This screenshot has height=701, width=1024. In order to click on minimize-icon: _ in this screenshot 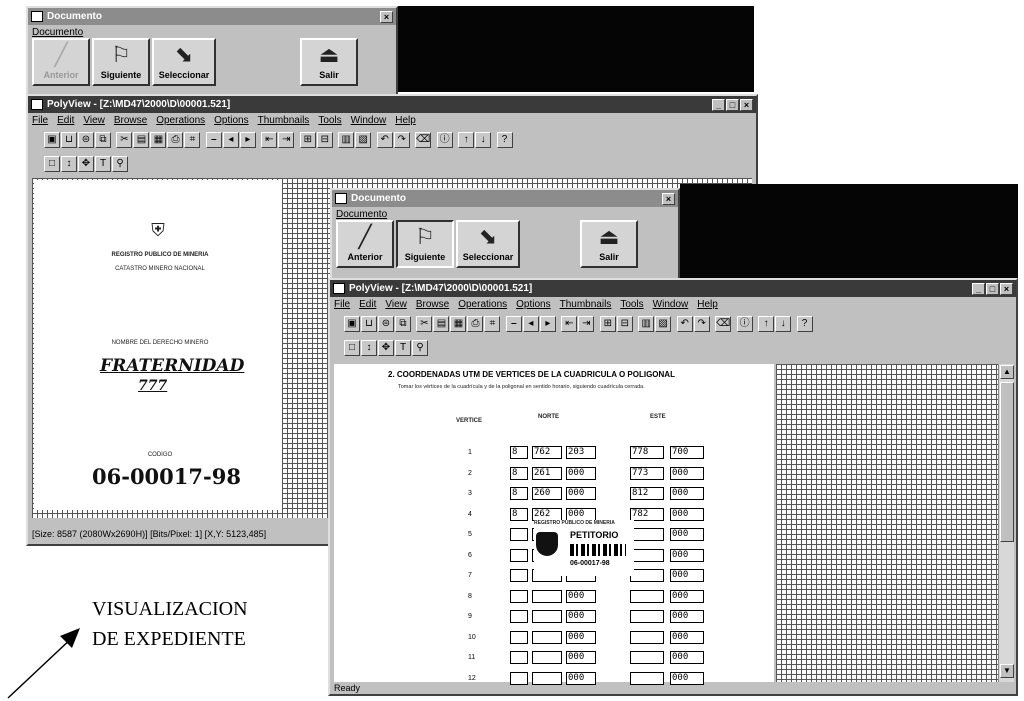, I will do `click(978, 288)`.